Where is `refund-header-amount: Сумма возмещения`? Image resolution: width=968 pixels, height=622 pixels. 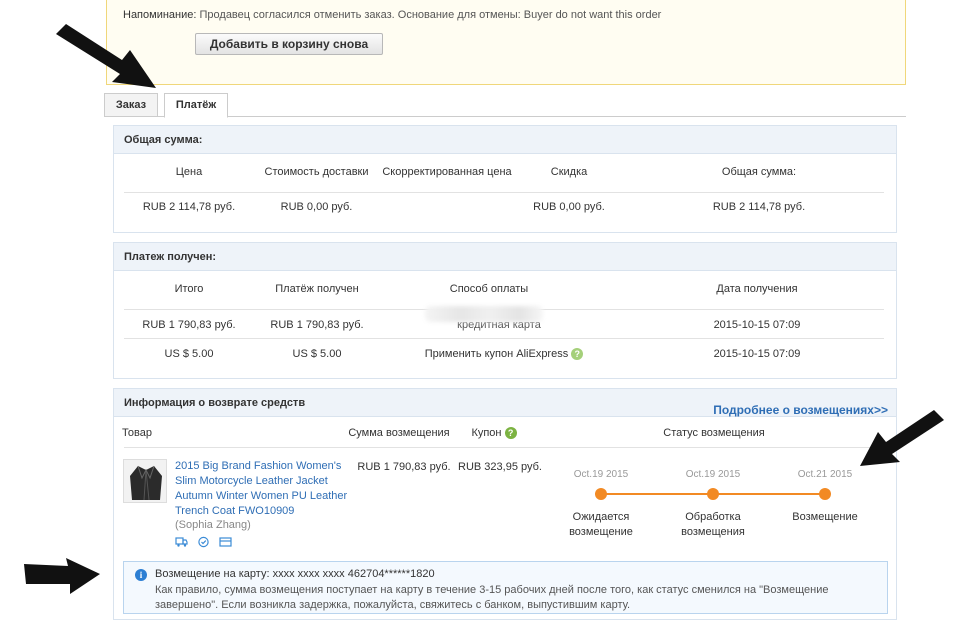
refund-header-amount: Сумма возмещения is located at coordinates (399, 433).